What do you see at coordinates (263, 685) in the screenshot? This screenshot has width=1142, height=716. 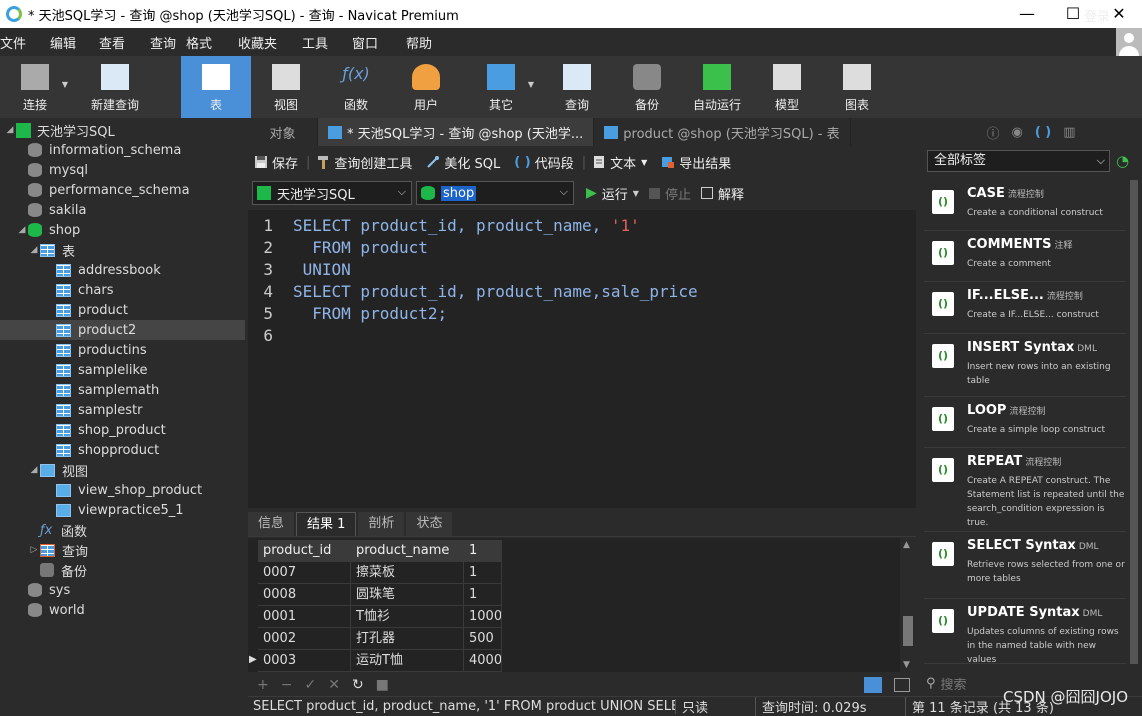 I see `add-row-icon: +` at bounding box center [263, 685].